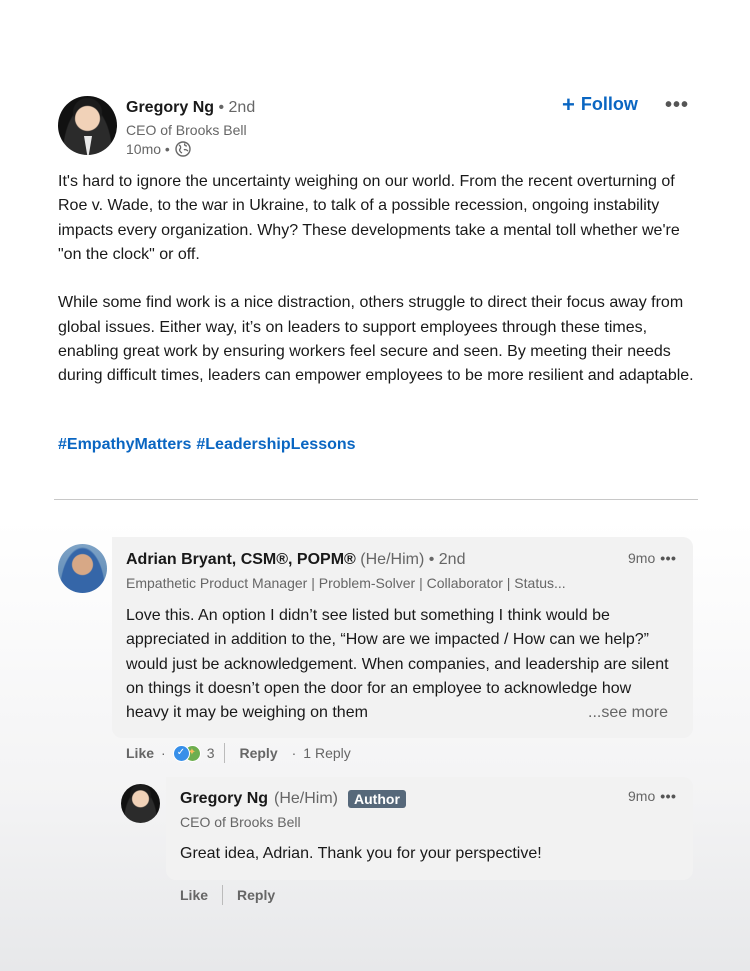 The height and width of the screenshot is (971, 750). I want to click on reply-author-avatar, so click(140, 803).